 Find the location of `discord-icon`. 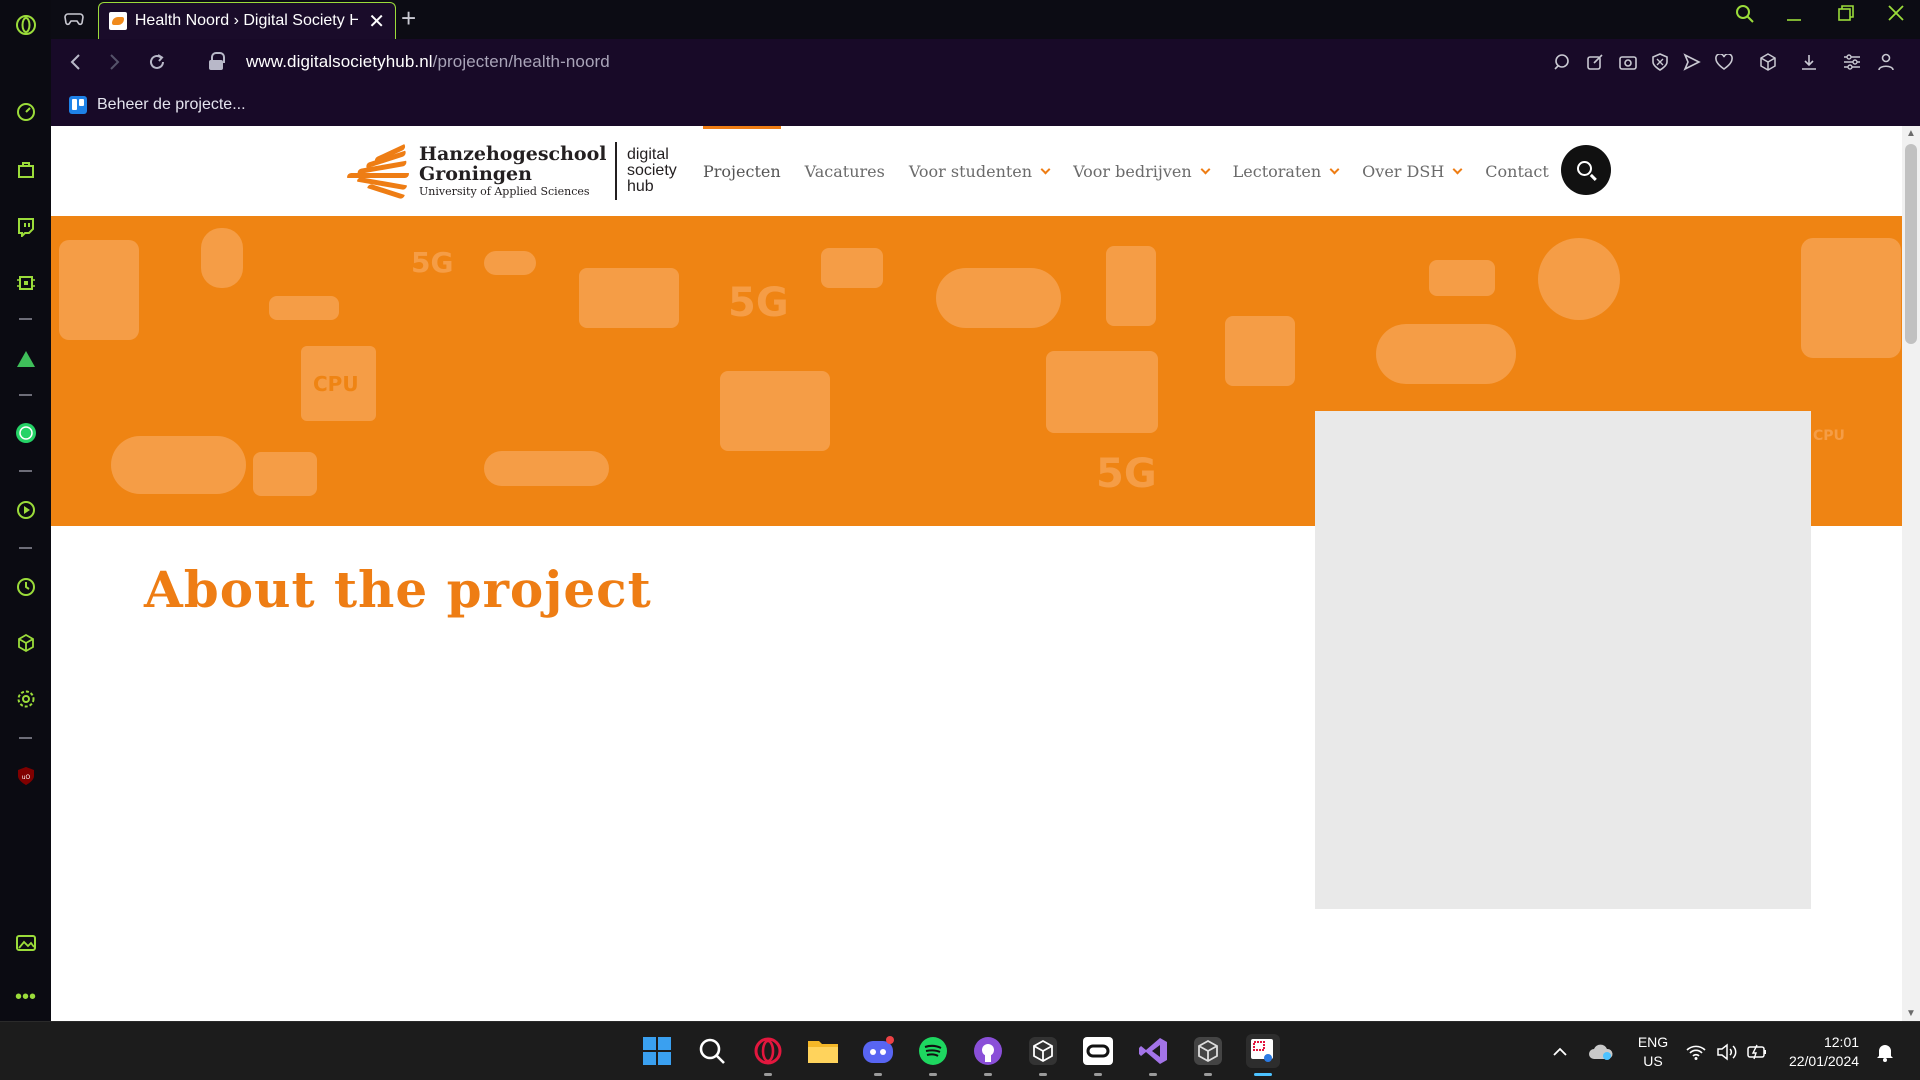

discord-icon is located at coordinates (878, 1055).